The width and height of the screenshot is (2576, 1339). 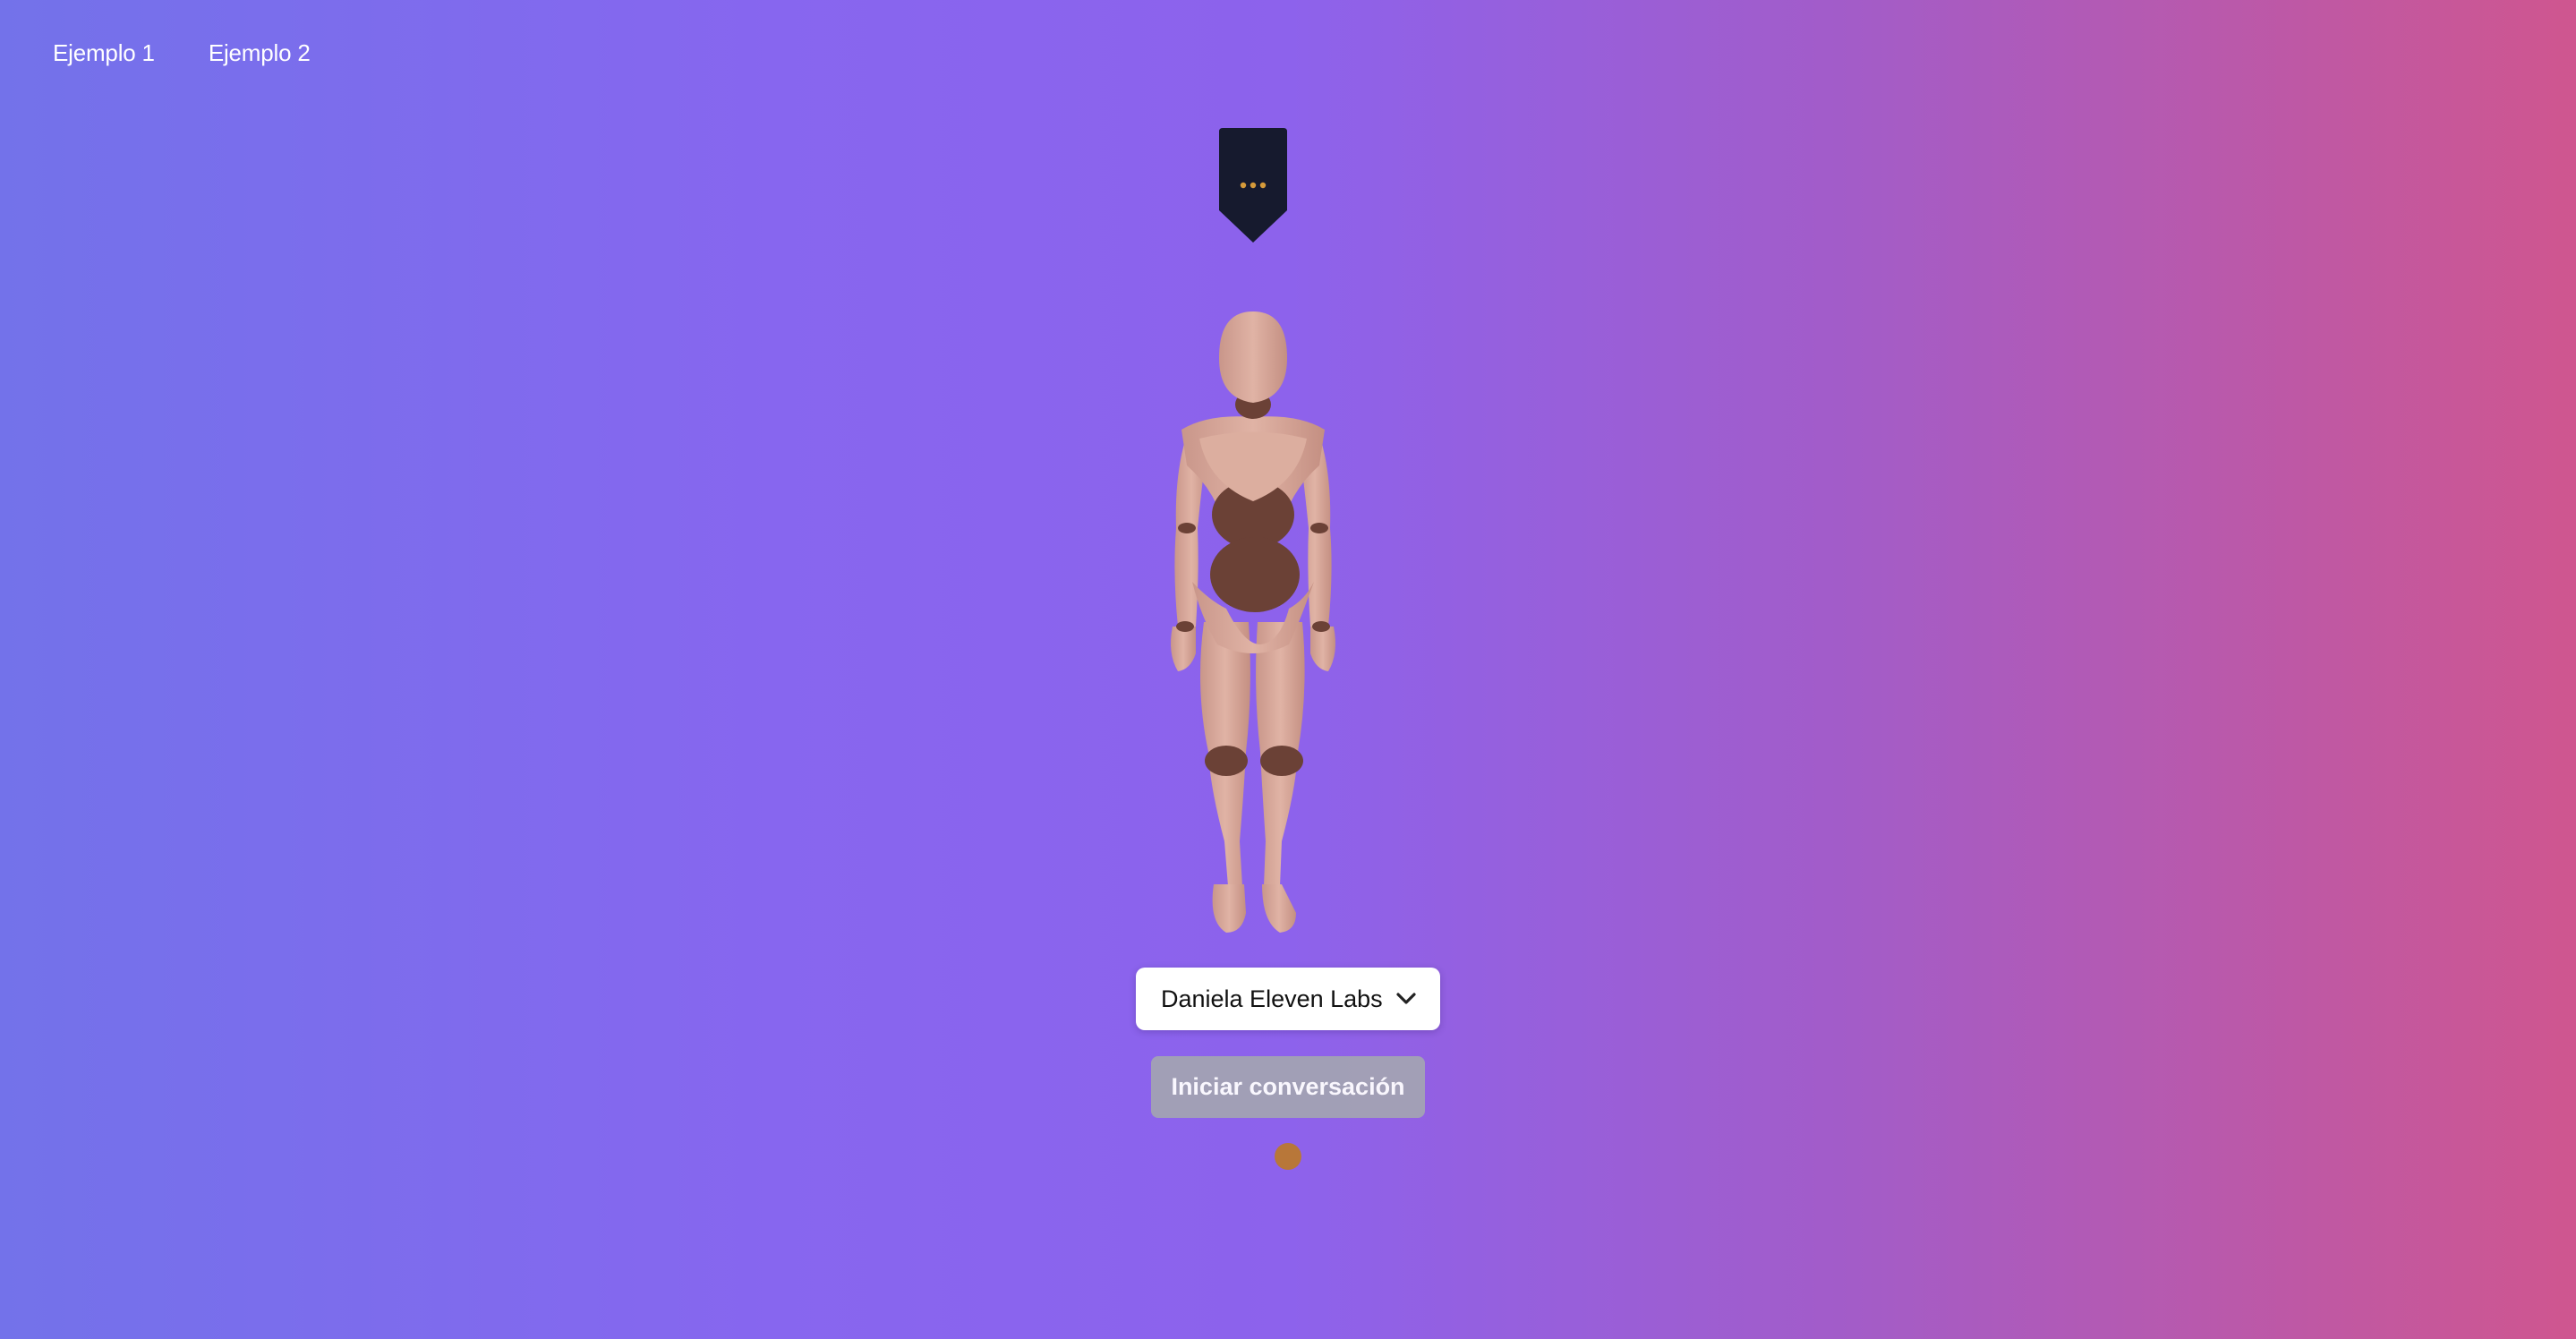 What do you see at coordinates (1288, 1156) in the screenshot?
I see `status-indicator` at bounding box center [1288, 1156].